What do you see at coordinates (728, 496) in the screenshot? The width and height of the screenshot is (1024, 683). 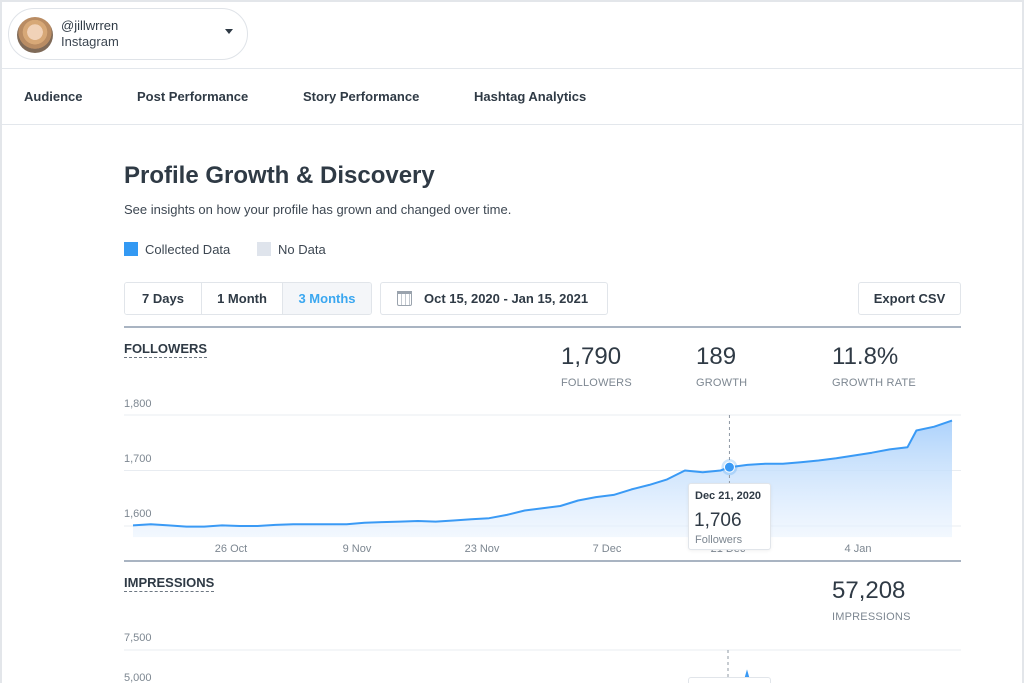 I see `tooltip-date: Dec 21, 2020` at bounding box center [728, 496].